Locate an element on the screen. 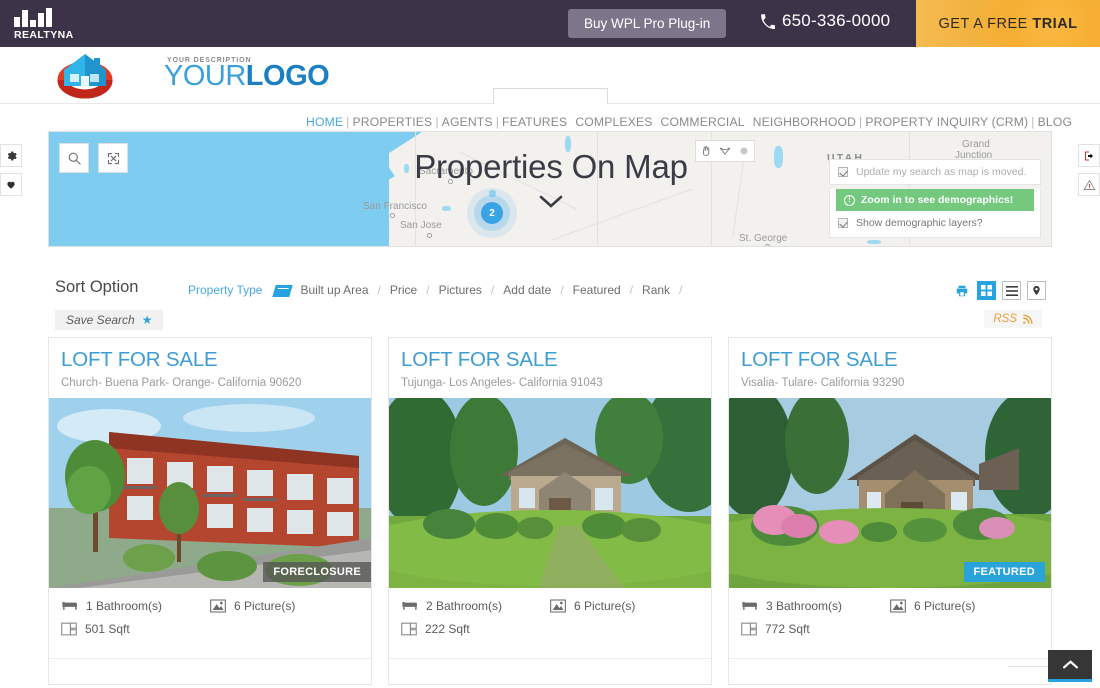 The image size is (1100, 688). show-layers-label: Show demographic layers? is located at coordinates (919, 223).